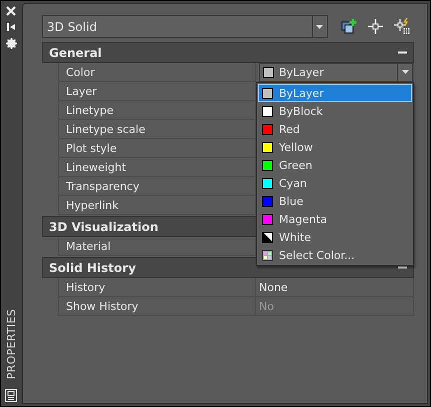 The height and width of the screenshot is (407, 431). What do you see at coordinates (335, 147) in the screenshot?
I see `color-menu-item: Yellow` at bounding box center [335, 147].